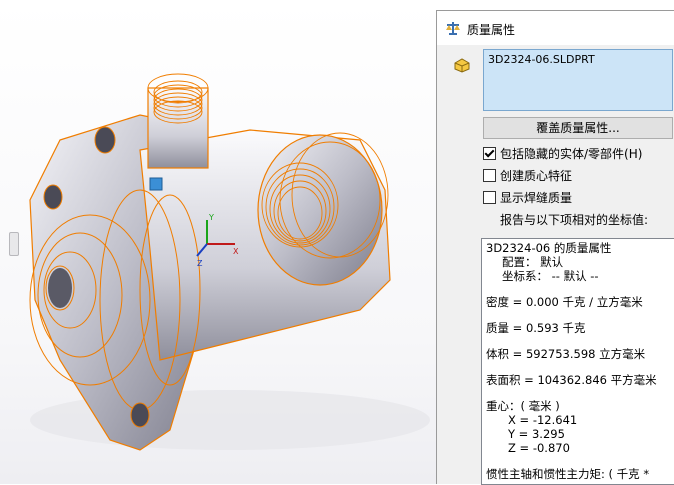 The image size is (674, 485). I want to click on panel-collapse-tab, so click(14, 244).